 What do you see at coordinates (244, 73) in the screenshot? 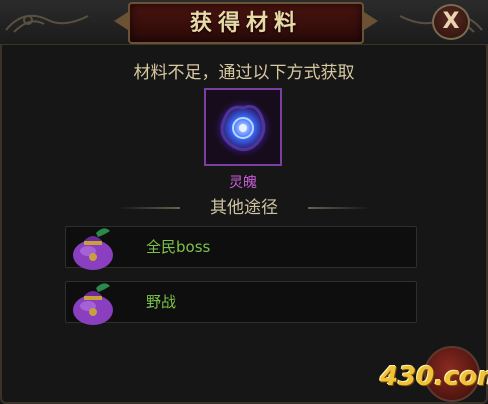
I see `shortage-hint: 材料不足，通过以下方式获取` at bounding box center [244, 73].